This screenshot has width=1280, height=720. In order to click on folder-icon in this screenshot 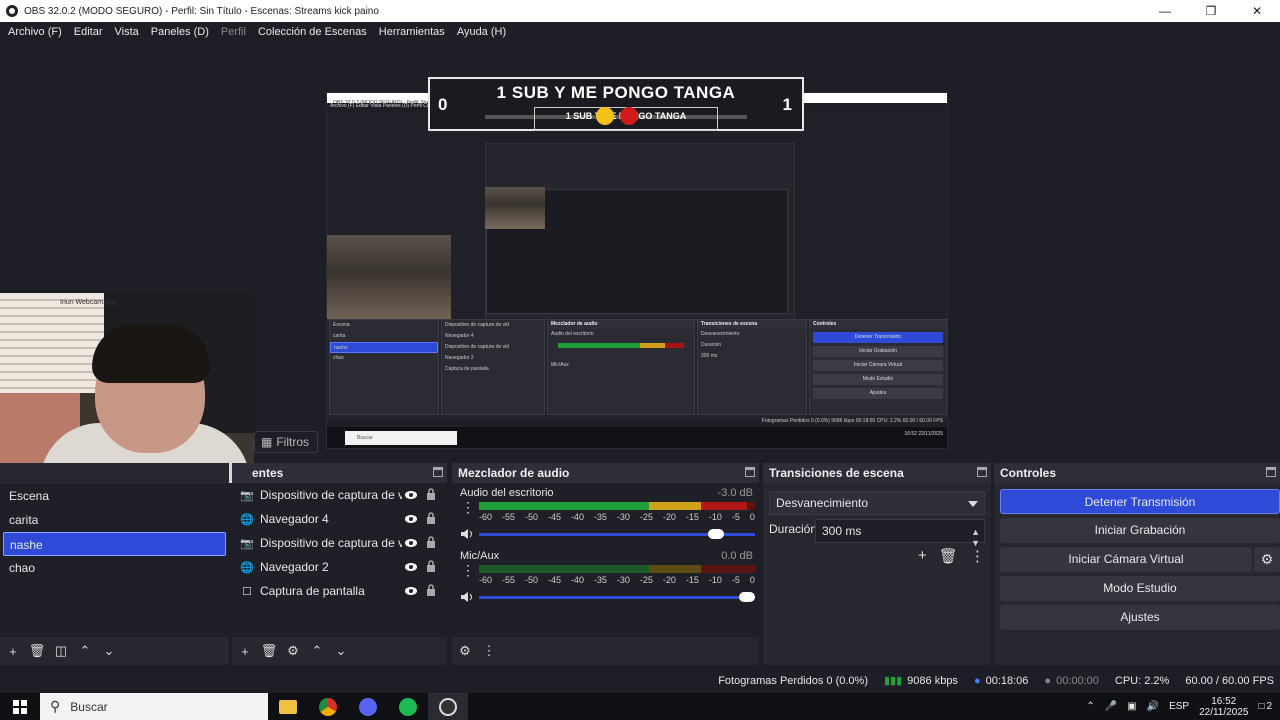, I will do `click(288, 706)`.